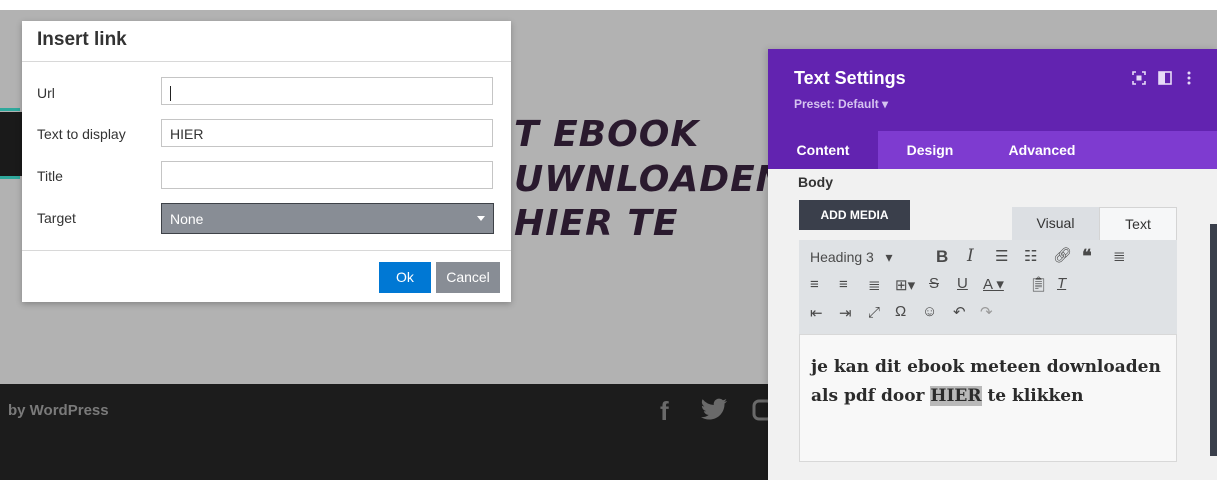  Describe the element at coordinates (170, 93) in the screenshot. I see `text-caret` at that location.